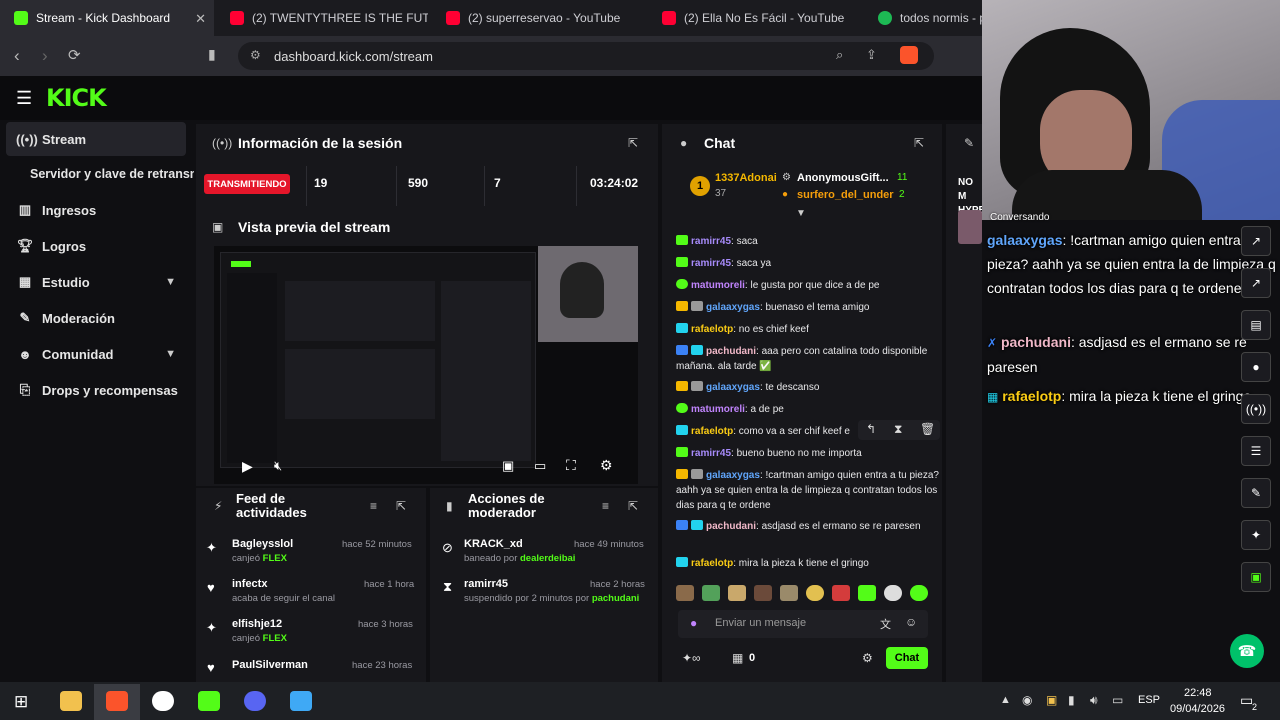  What do you see at coordinates (1027, 700) in the screenshot?
I see `discord-tray-icon: ◉` at bounding box center [1027, 700].